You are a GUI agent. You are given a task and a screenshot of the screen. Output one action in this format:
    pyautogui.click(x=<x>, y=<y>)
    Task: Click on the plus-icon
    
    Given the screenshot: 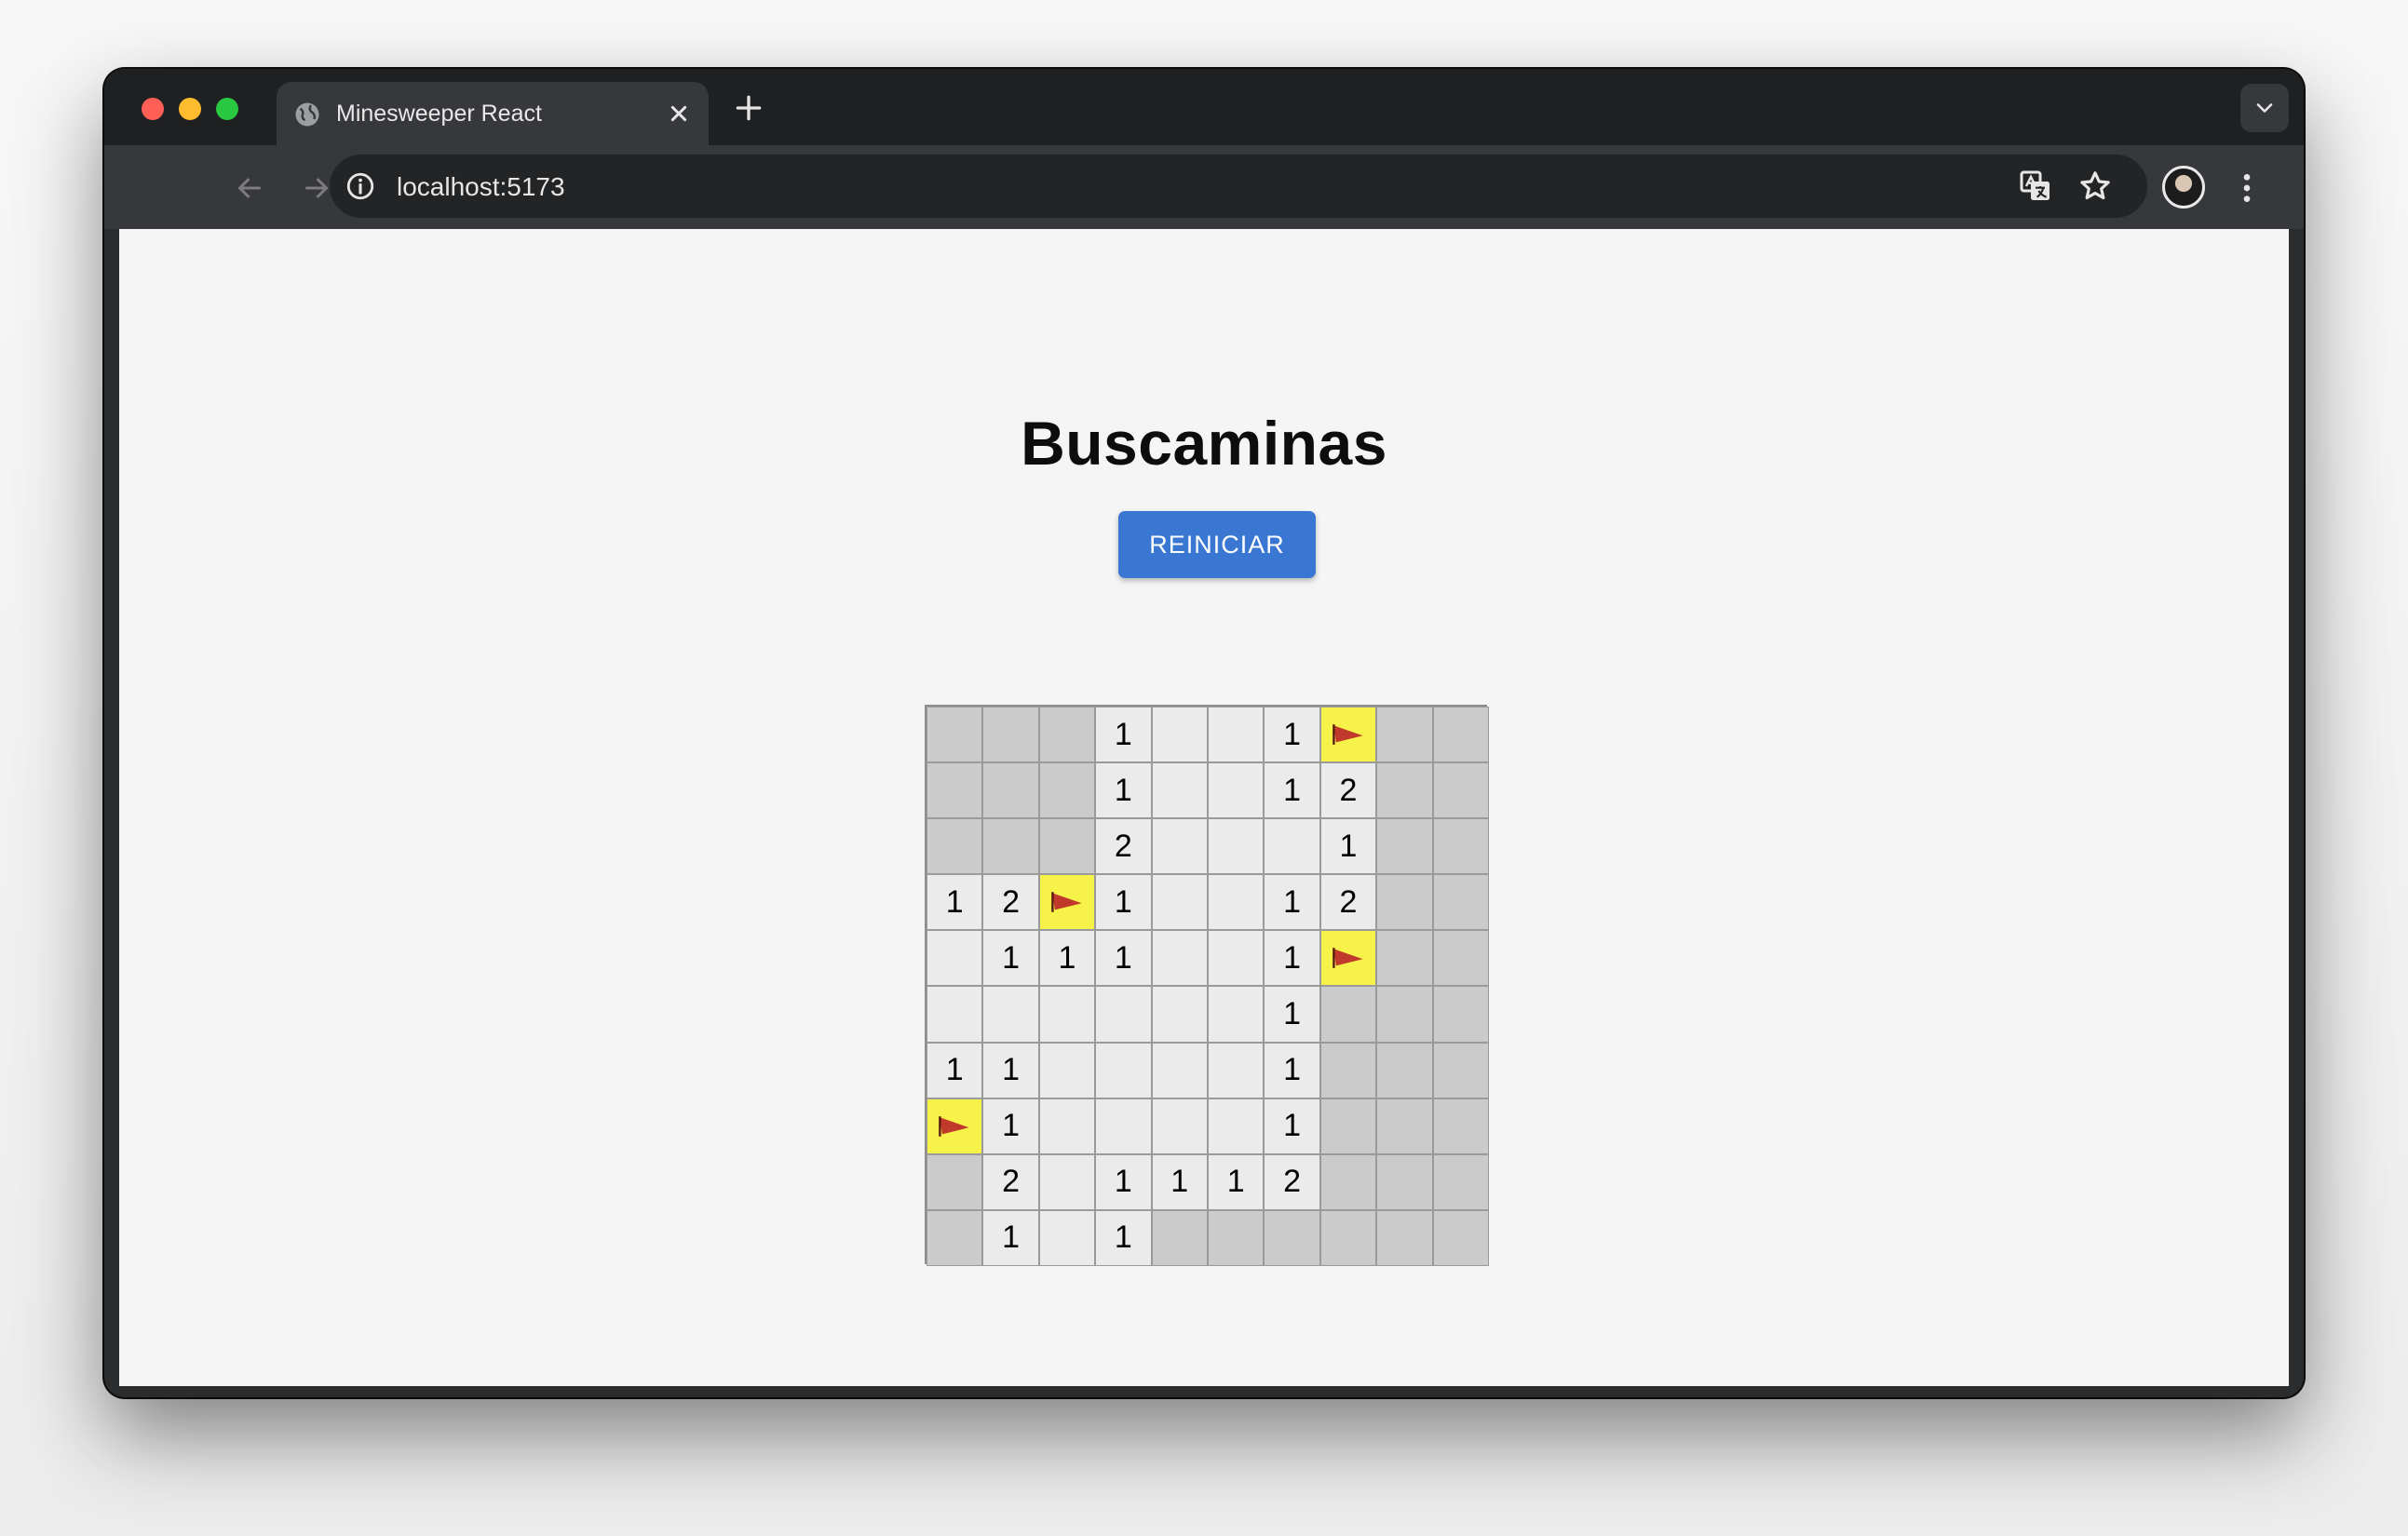 What is the action you would take?
    pyautogui.click(x=748, y=108)
    